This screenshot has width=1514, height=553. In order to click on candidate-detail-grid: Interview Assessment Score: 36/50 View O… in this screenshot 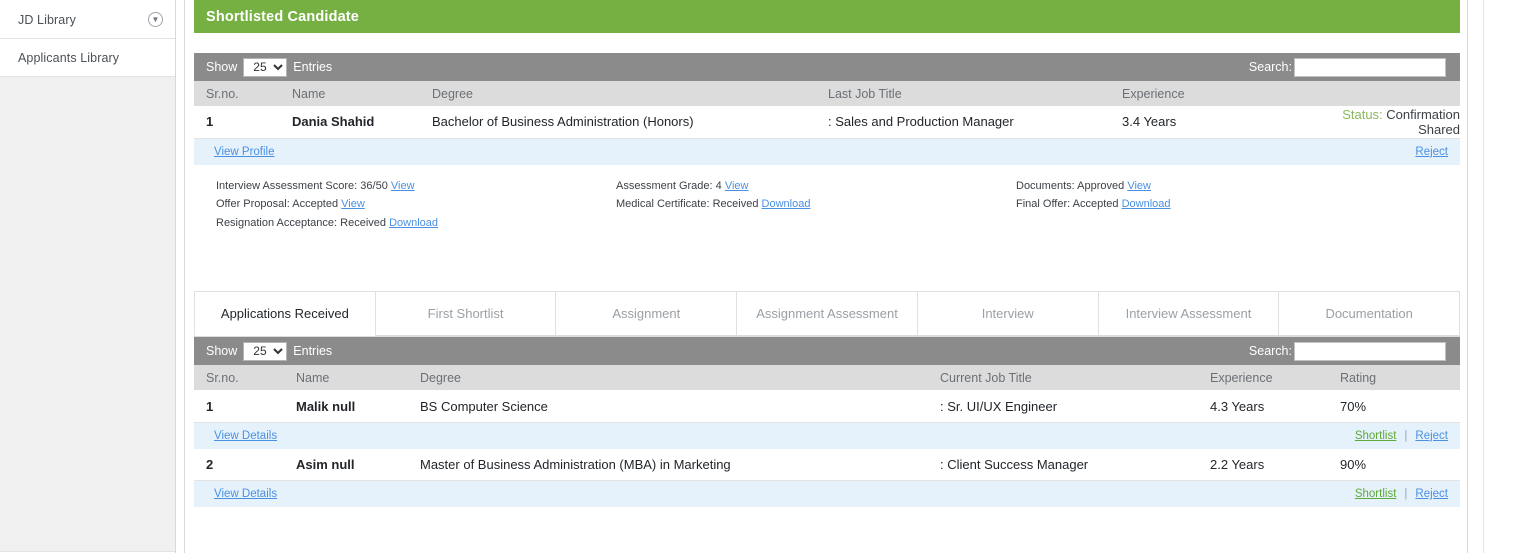, I will do `click(827, 200)`.